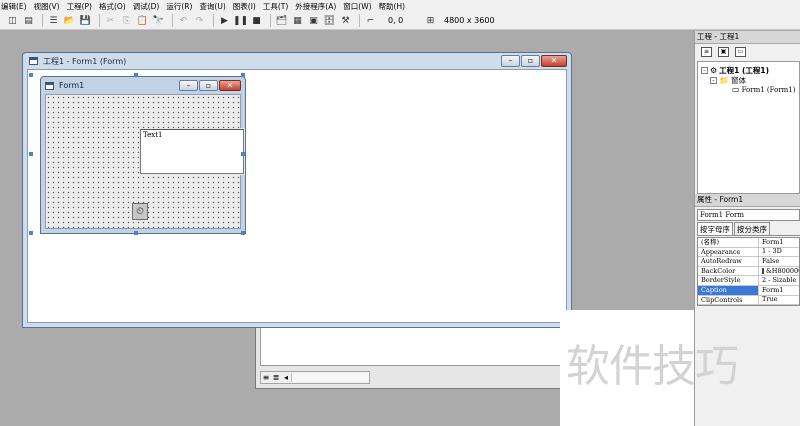 Image resolution: width=800 pixels, height=426 pixels. What do you see at coordinates (179, 6) in the screenshot?
I see `menu-item: 运行(R)` at bounding box center [179, 6].